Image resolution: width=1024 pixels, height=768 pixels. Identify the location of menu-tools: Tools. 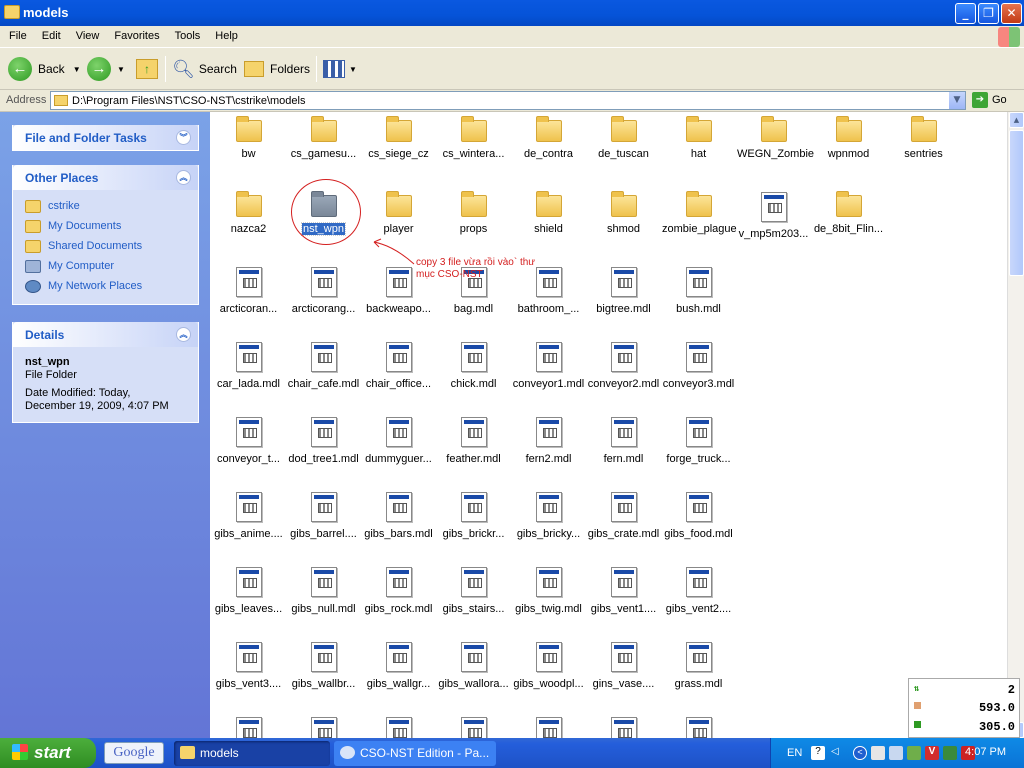
(186, 34).